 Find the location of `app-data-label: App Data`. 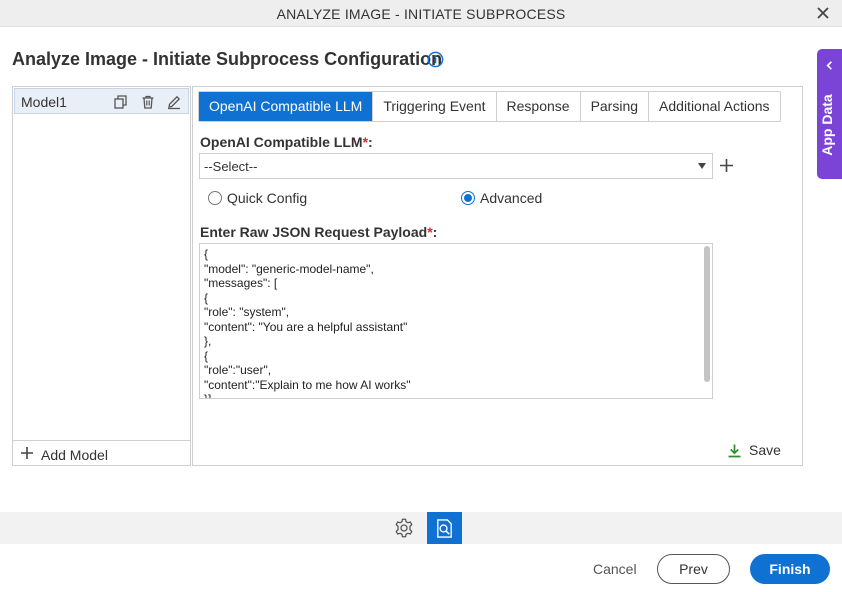

app-data-label: App Data is located at coordinates (827, 125).